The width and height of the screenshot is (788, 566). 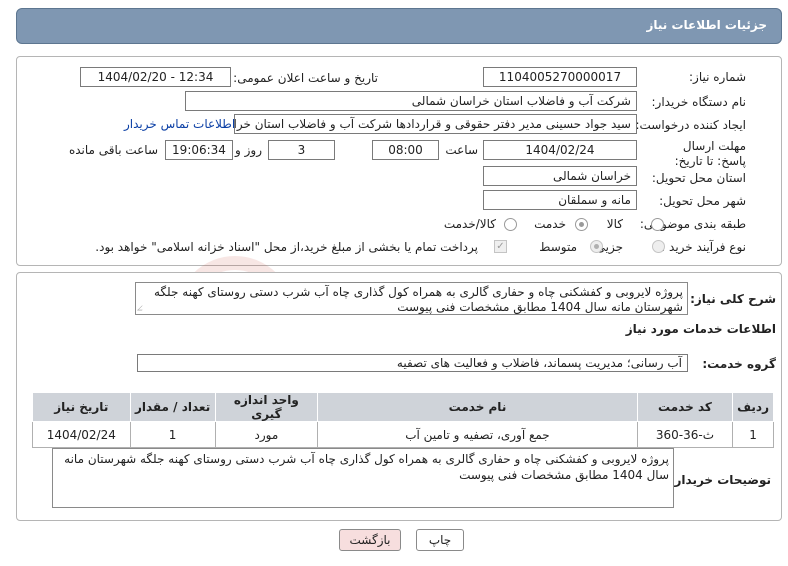 What do you see at coordinates (685, 434) in the screenshot?
I see `cell-service-code: ث-36-360` at bounding box center [685, 434].